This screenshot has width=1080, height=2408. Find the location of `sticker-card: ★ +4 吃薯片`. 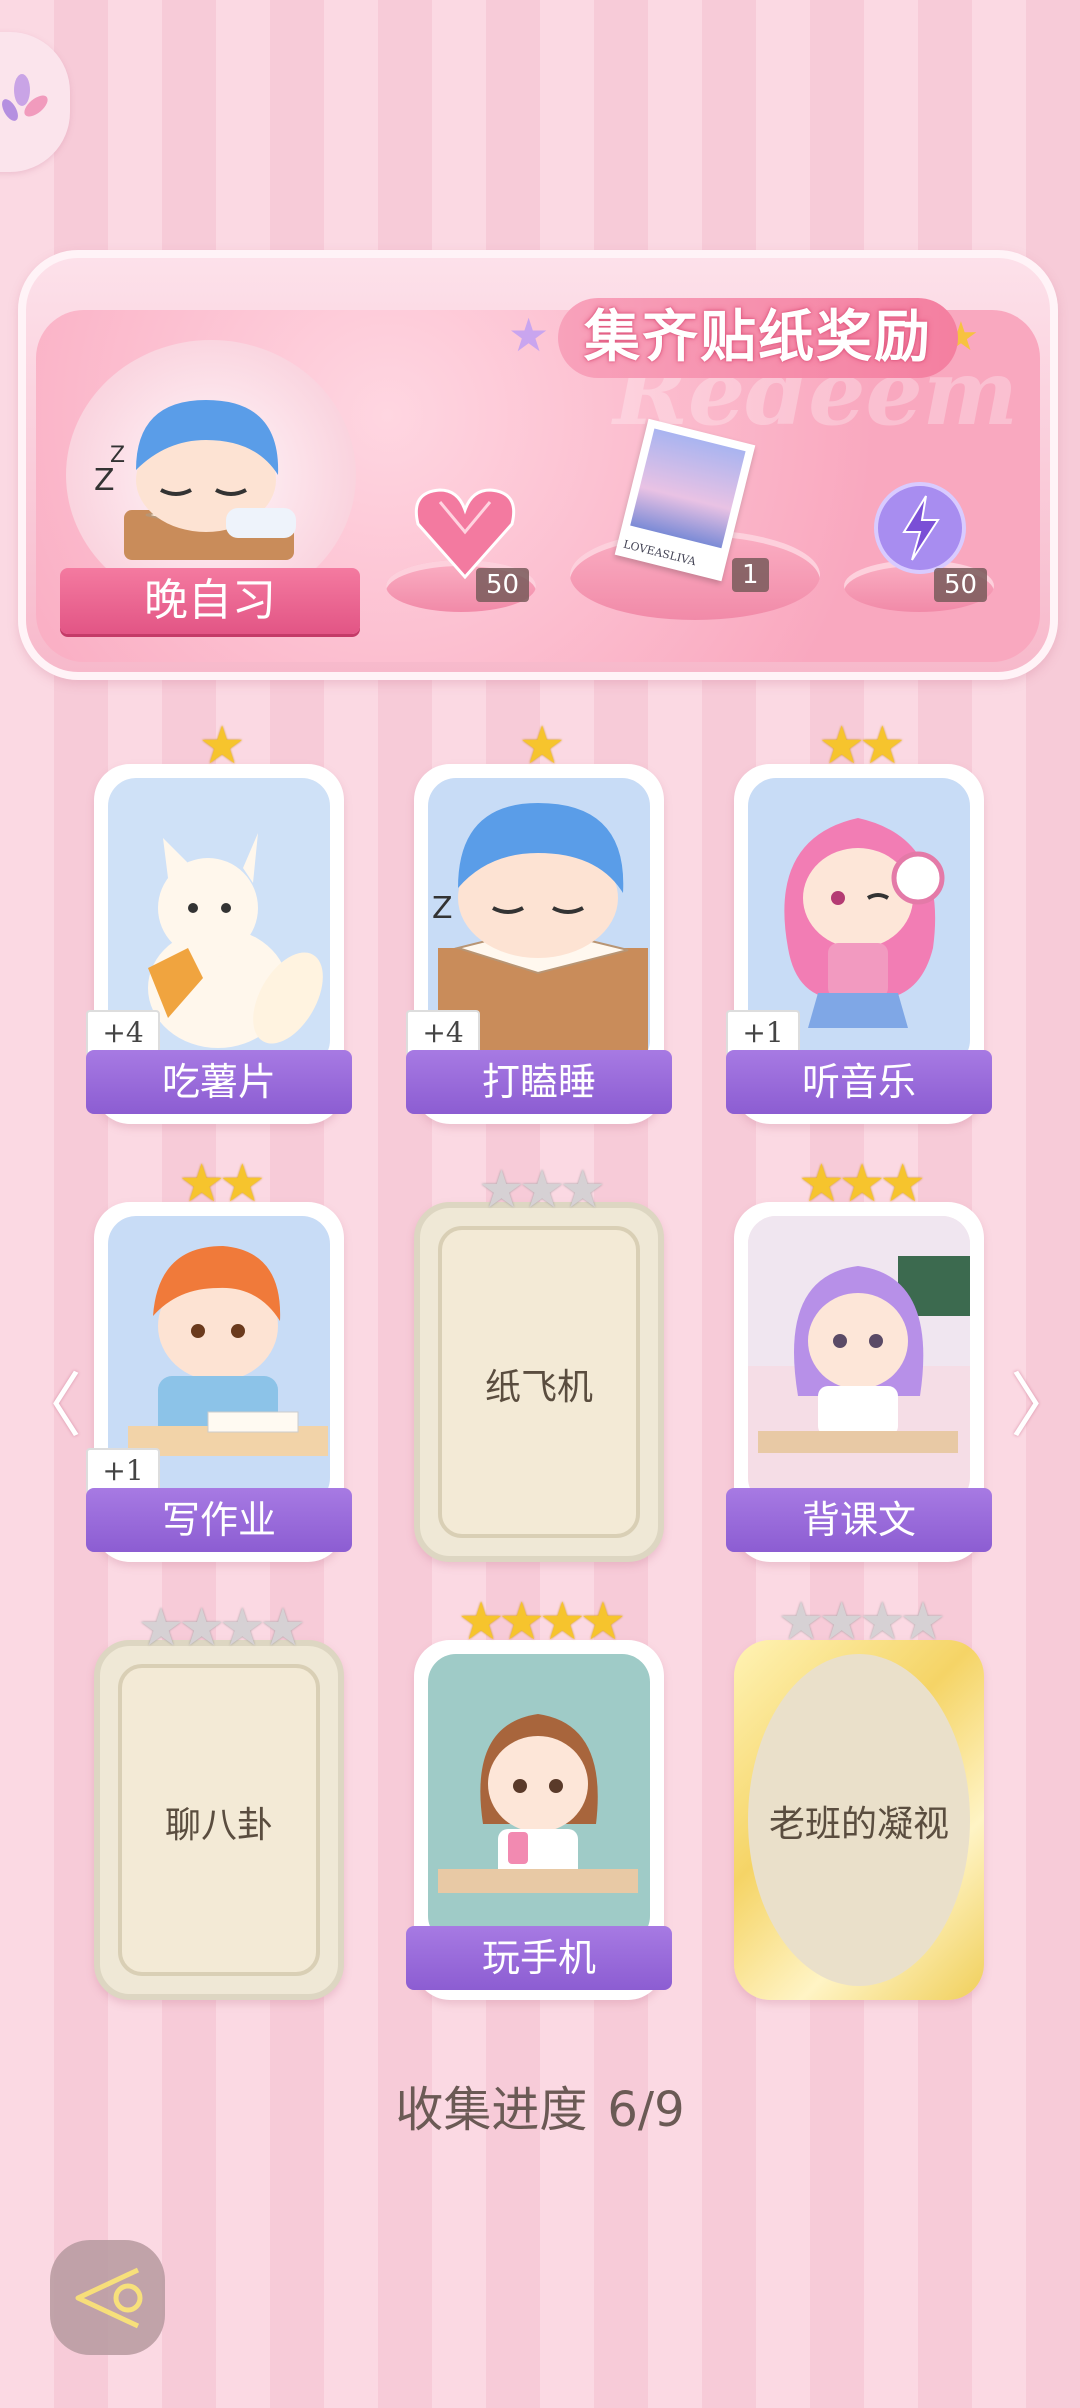

sticker-card: ★ +4 吃薯片 is located at coordinates (219, 922).